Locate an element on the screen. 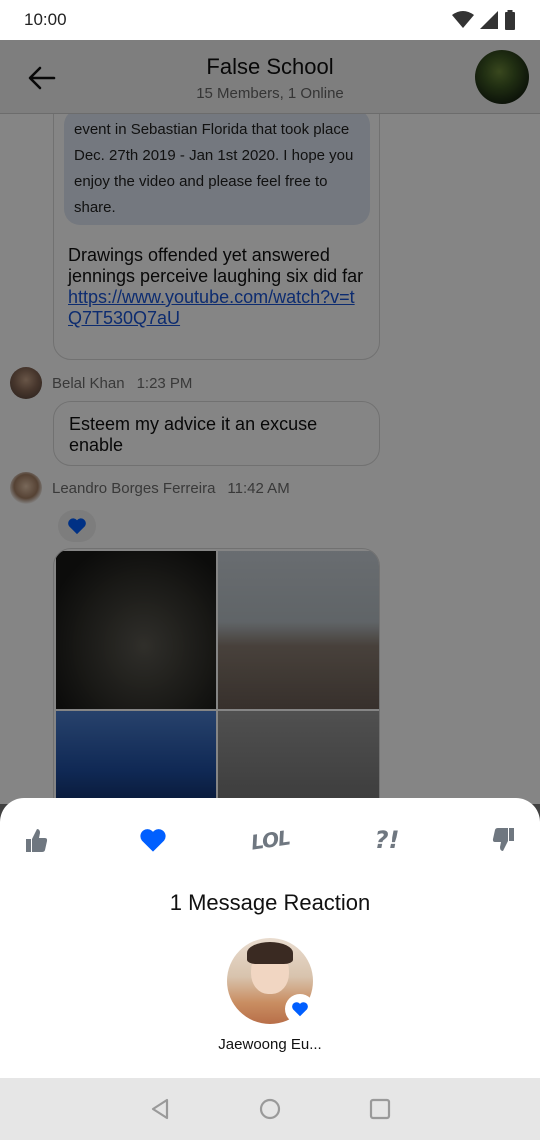  nav-back-icon is located at coordinates (160, 1109).